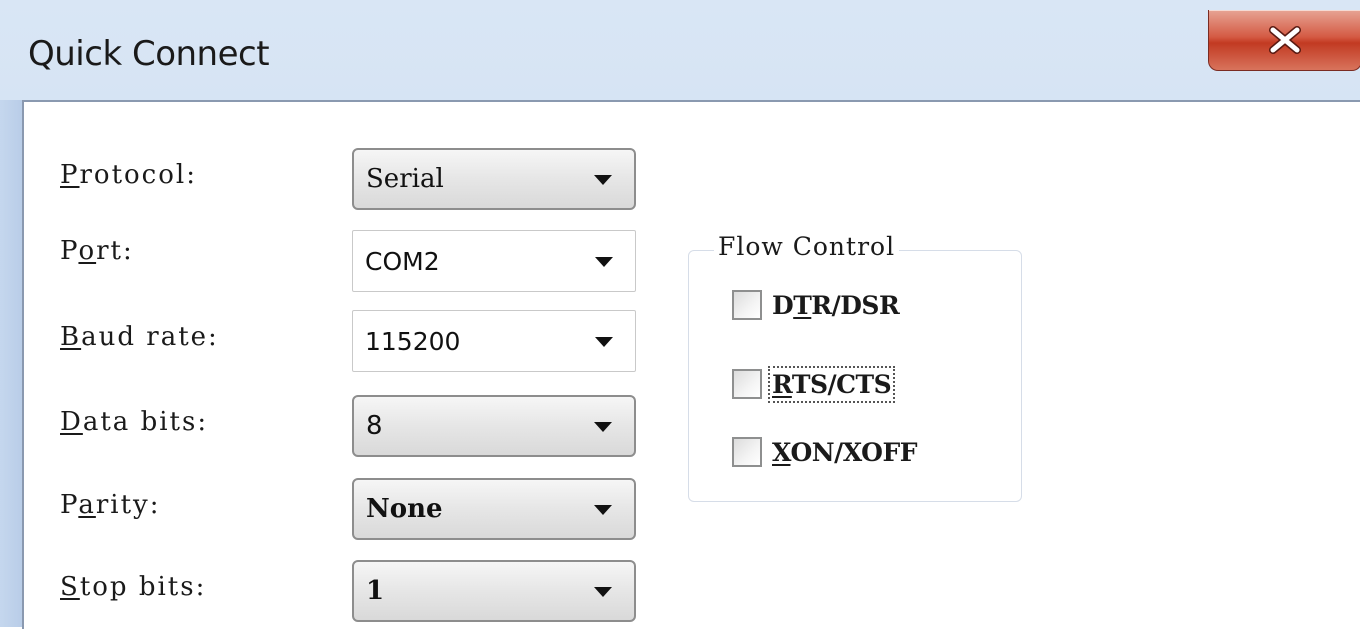  I want to click on parity-value: None, so click(404, 509).